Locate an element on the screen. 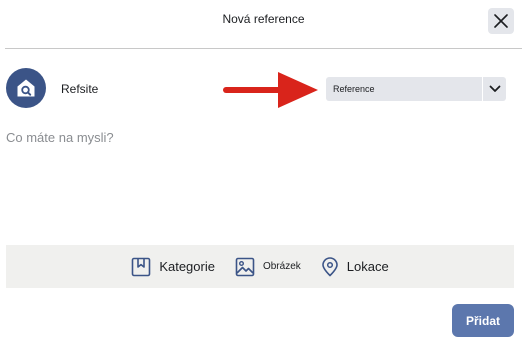  red-arrow-annotation is located at coordinates (270, 90).